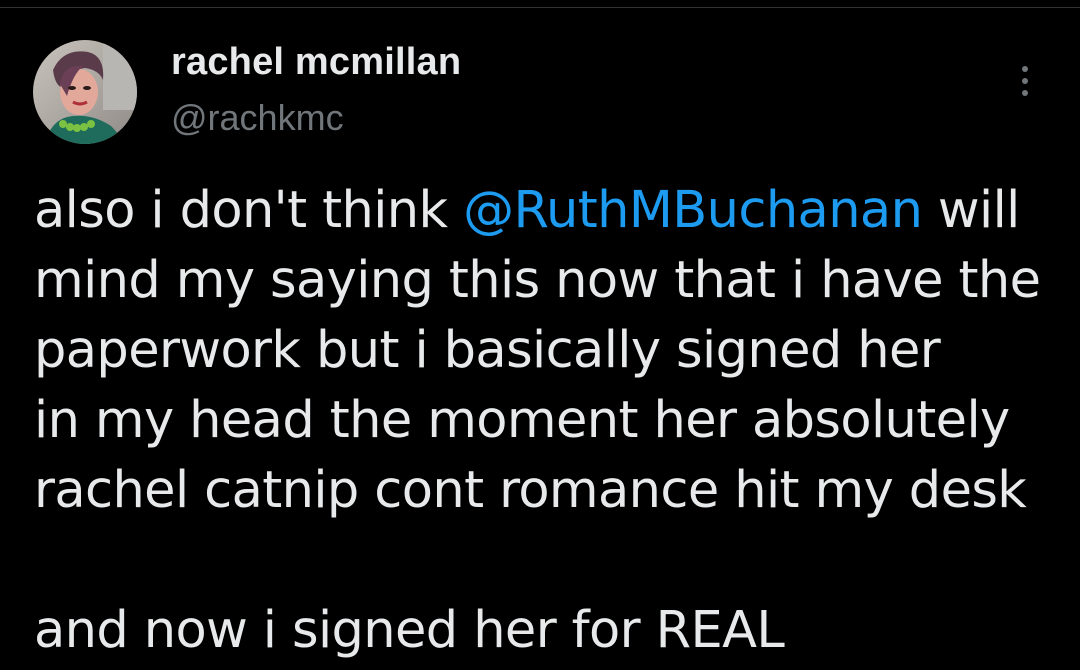 The height and width of the screenshot is (670, 1080). Describe the element at coordinates (971, 210) in the screenshot. I see `tweet-text-segment: will` at that location.